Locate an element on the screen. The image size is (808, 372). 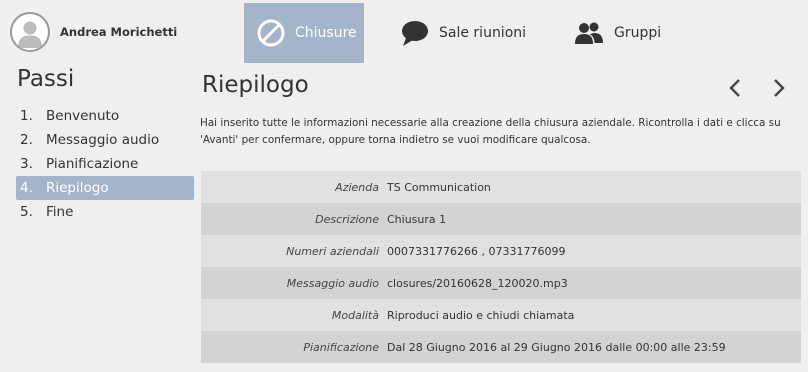
step-messaggio-audio: 2. Messaggio audio is located at coordinates (105, 140).